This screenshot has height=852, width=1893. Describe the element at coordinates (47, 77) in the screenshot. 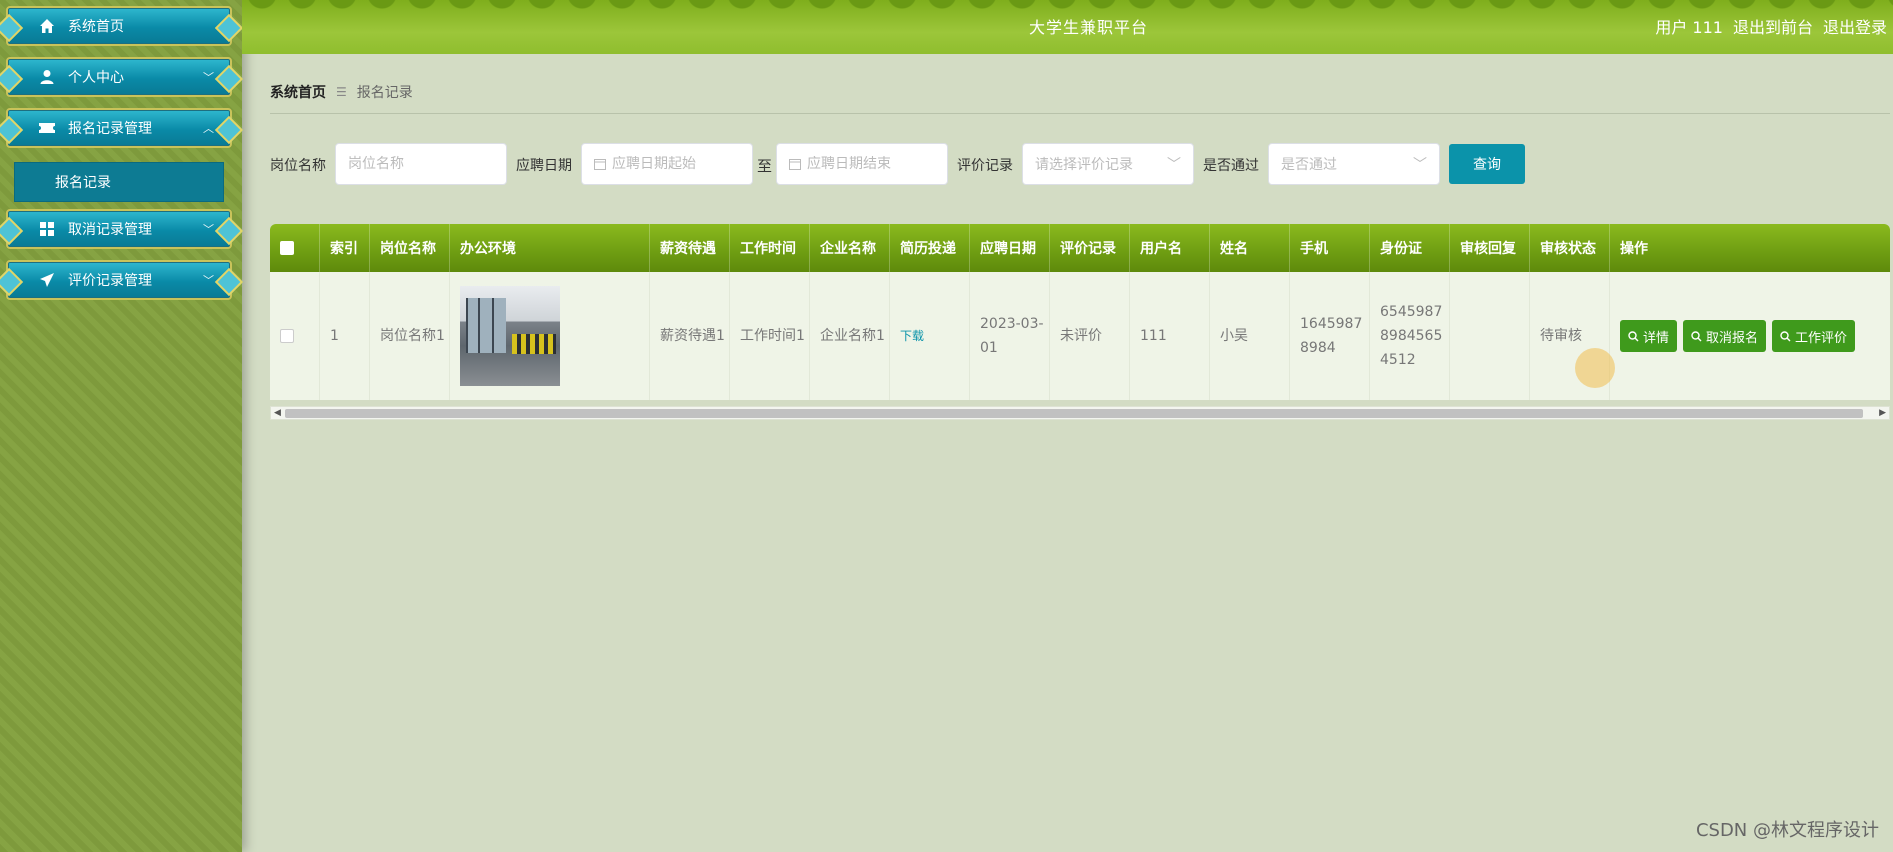

I see `user-icon` at that location.